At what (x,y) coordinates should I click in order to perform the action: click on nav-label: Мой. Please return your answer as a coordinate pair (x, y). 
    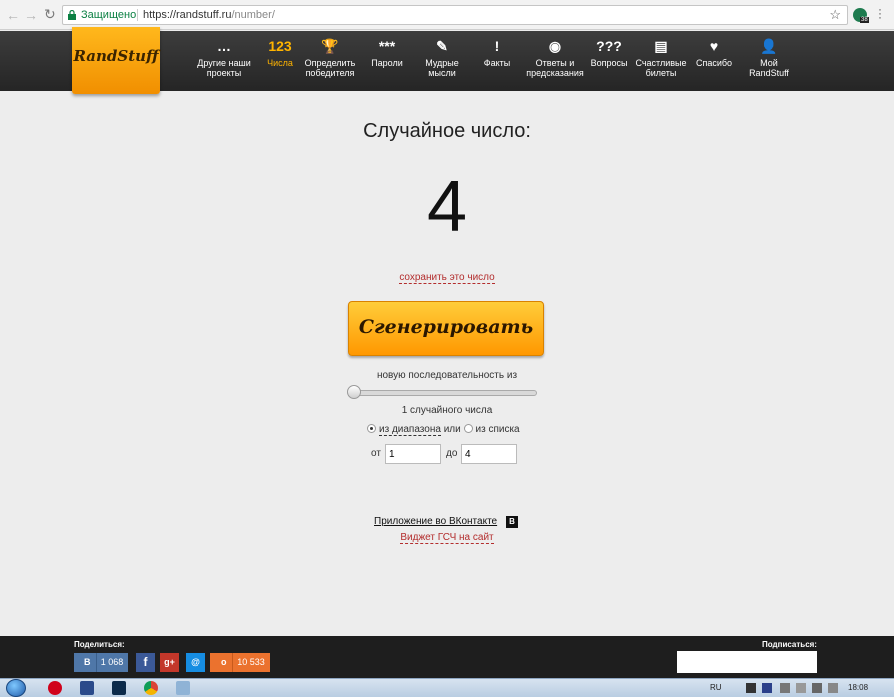
    Looking at the image, I should click on (769, 63).